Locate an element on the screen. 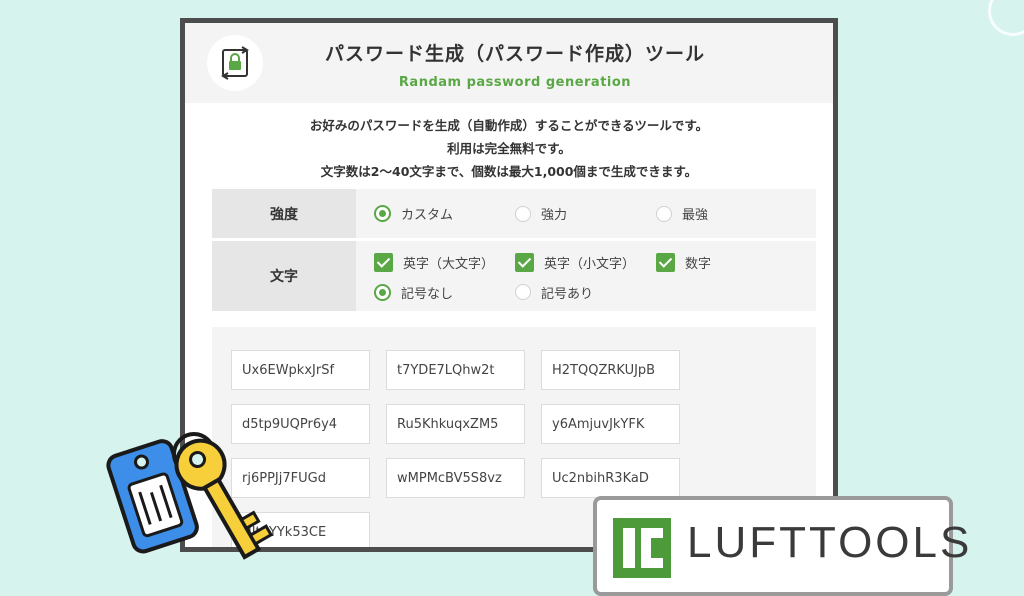 The height and width of the screenshot is (596, 1024). checkbox-lowercase: 英字（小文字） is located at coordinates (585, 262).